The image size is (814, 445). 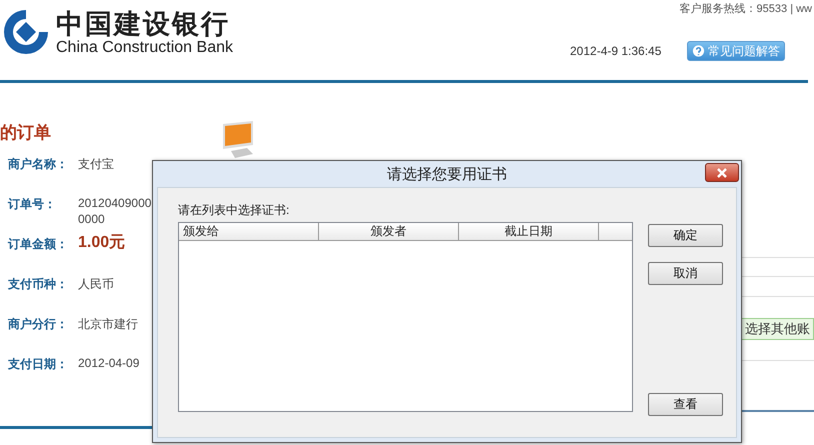 I want to click on hotline-text: 客户服务热线：95533 | ww, so click(x=746, y=9).